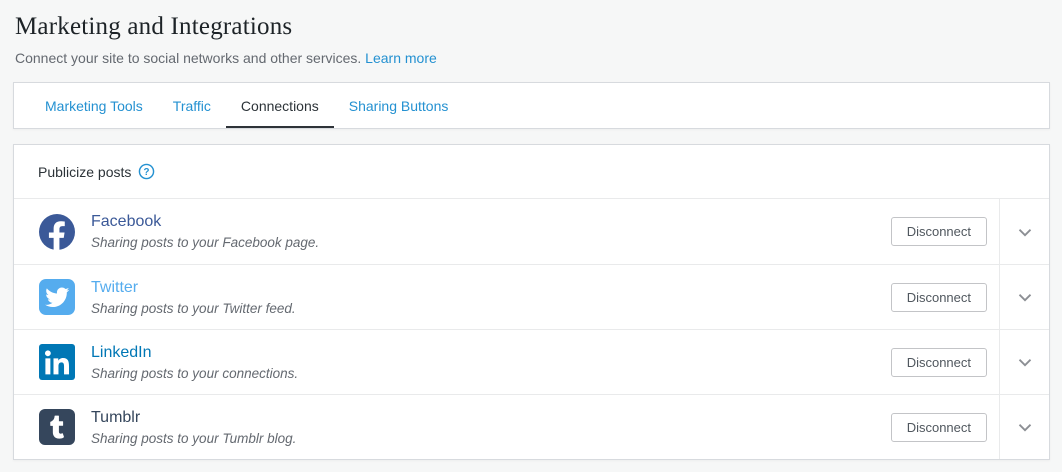  What do you see at coordinates (192, 105) in the screenshot?
I see `tab-traffic: Traffic` at bounding box center [192, 105].